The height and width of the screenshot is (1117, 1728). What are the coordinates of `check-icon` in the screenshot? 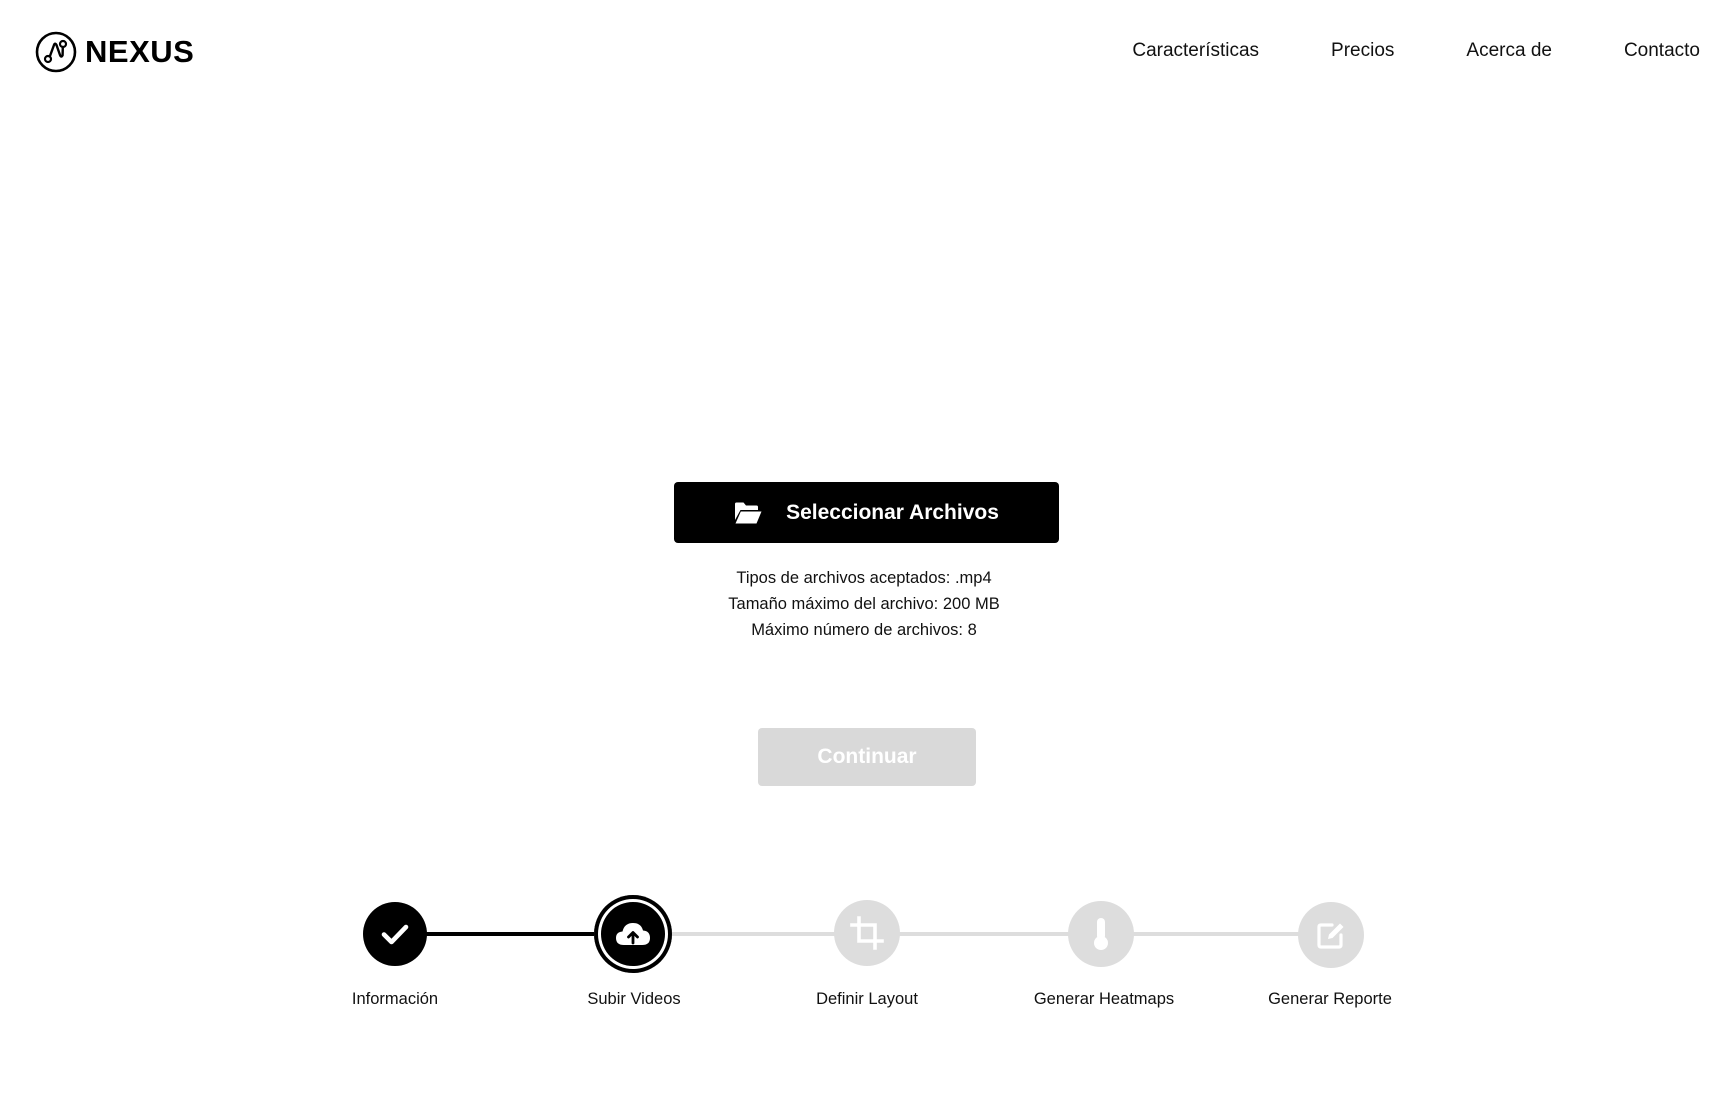 It's located at (395, 934).